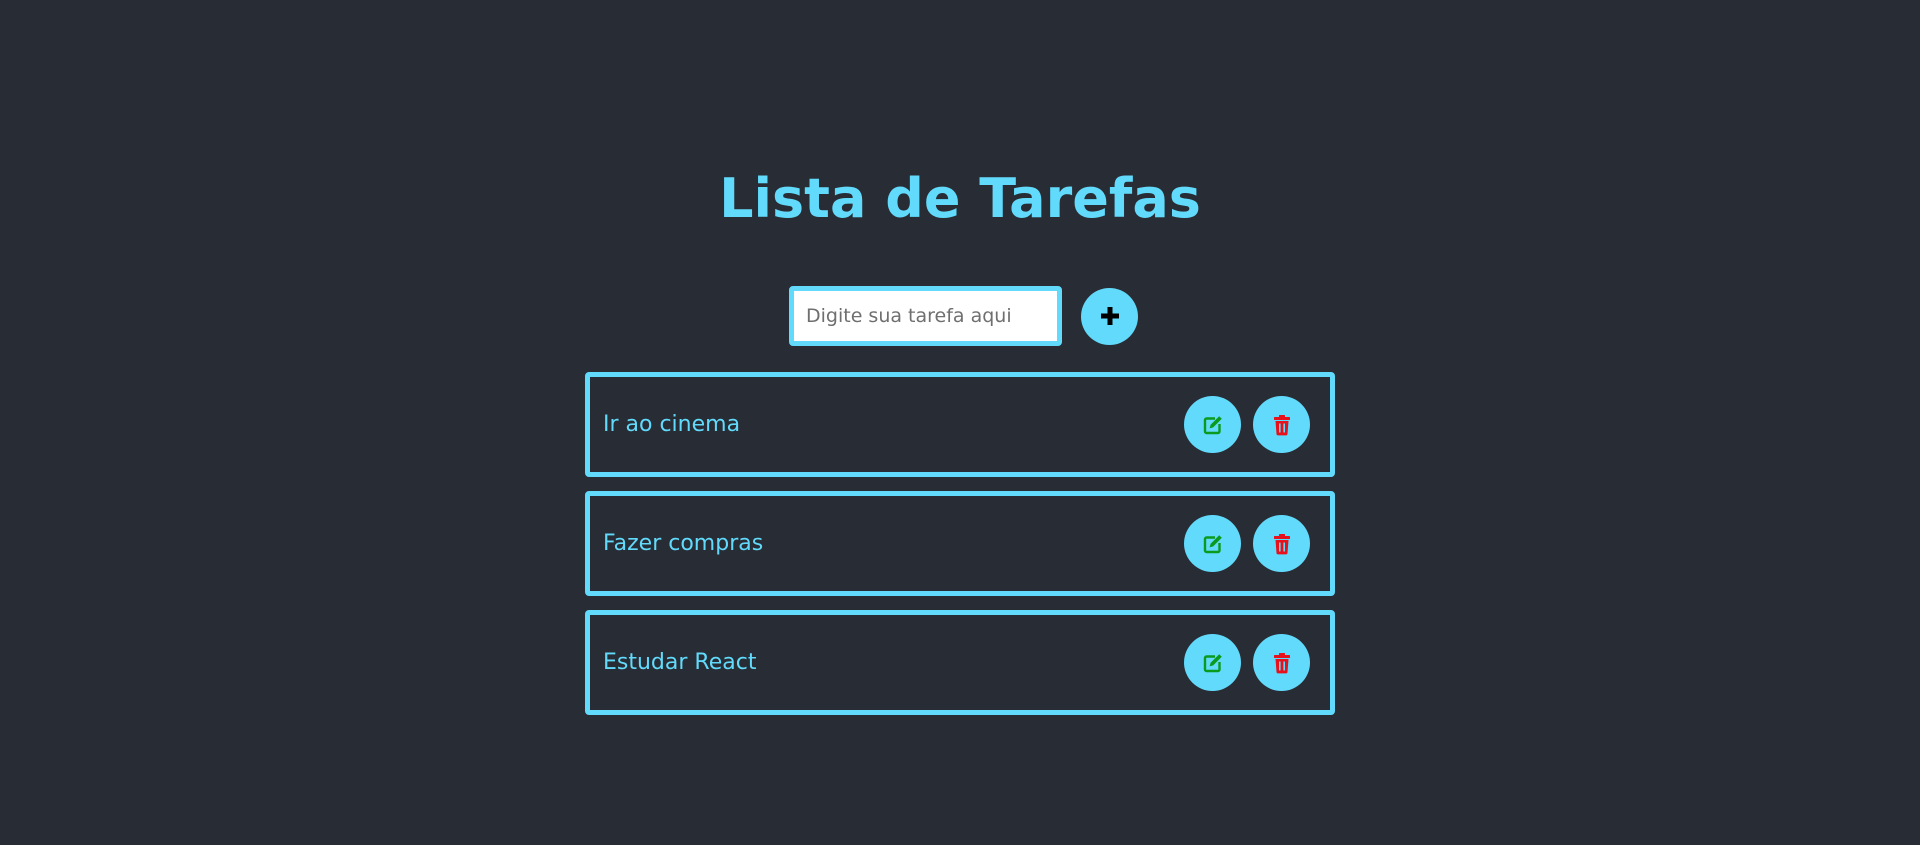 Image resolution: width=1920 pixels, height=845 pixels. What do you see at coordinates (680, 662) in the screenshot?
I see `task-text: Estudar React` at bounding box center [680, 662].